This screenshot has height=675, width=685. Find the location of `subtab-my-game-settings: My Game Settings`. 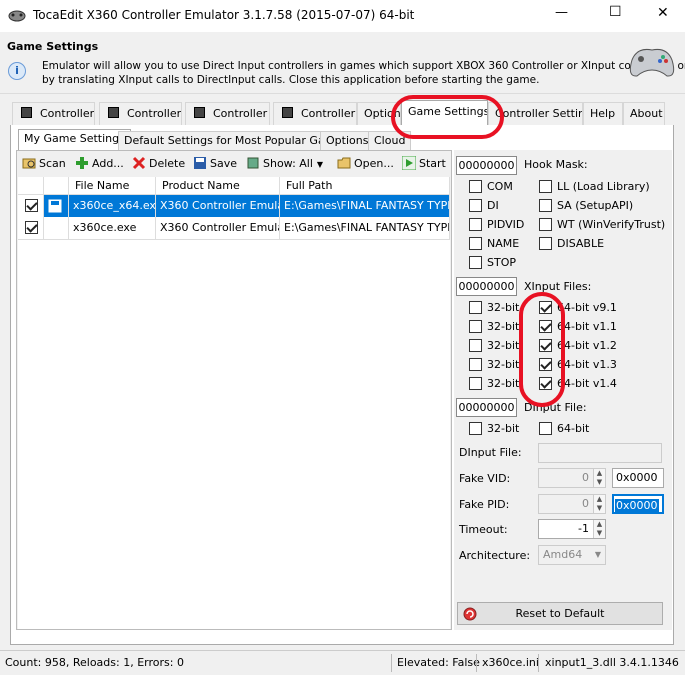

subtab-my-game-settings: My Game Settings is located at coordinates (74, 140).